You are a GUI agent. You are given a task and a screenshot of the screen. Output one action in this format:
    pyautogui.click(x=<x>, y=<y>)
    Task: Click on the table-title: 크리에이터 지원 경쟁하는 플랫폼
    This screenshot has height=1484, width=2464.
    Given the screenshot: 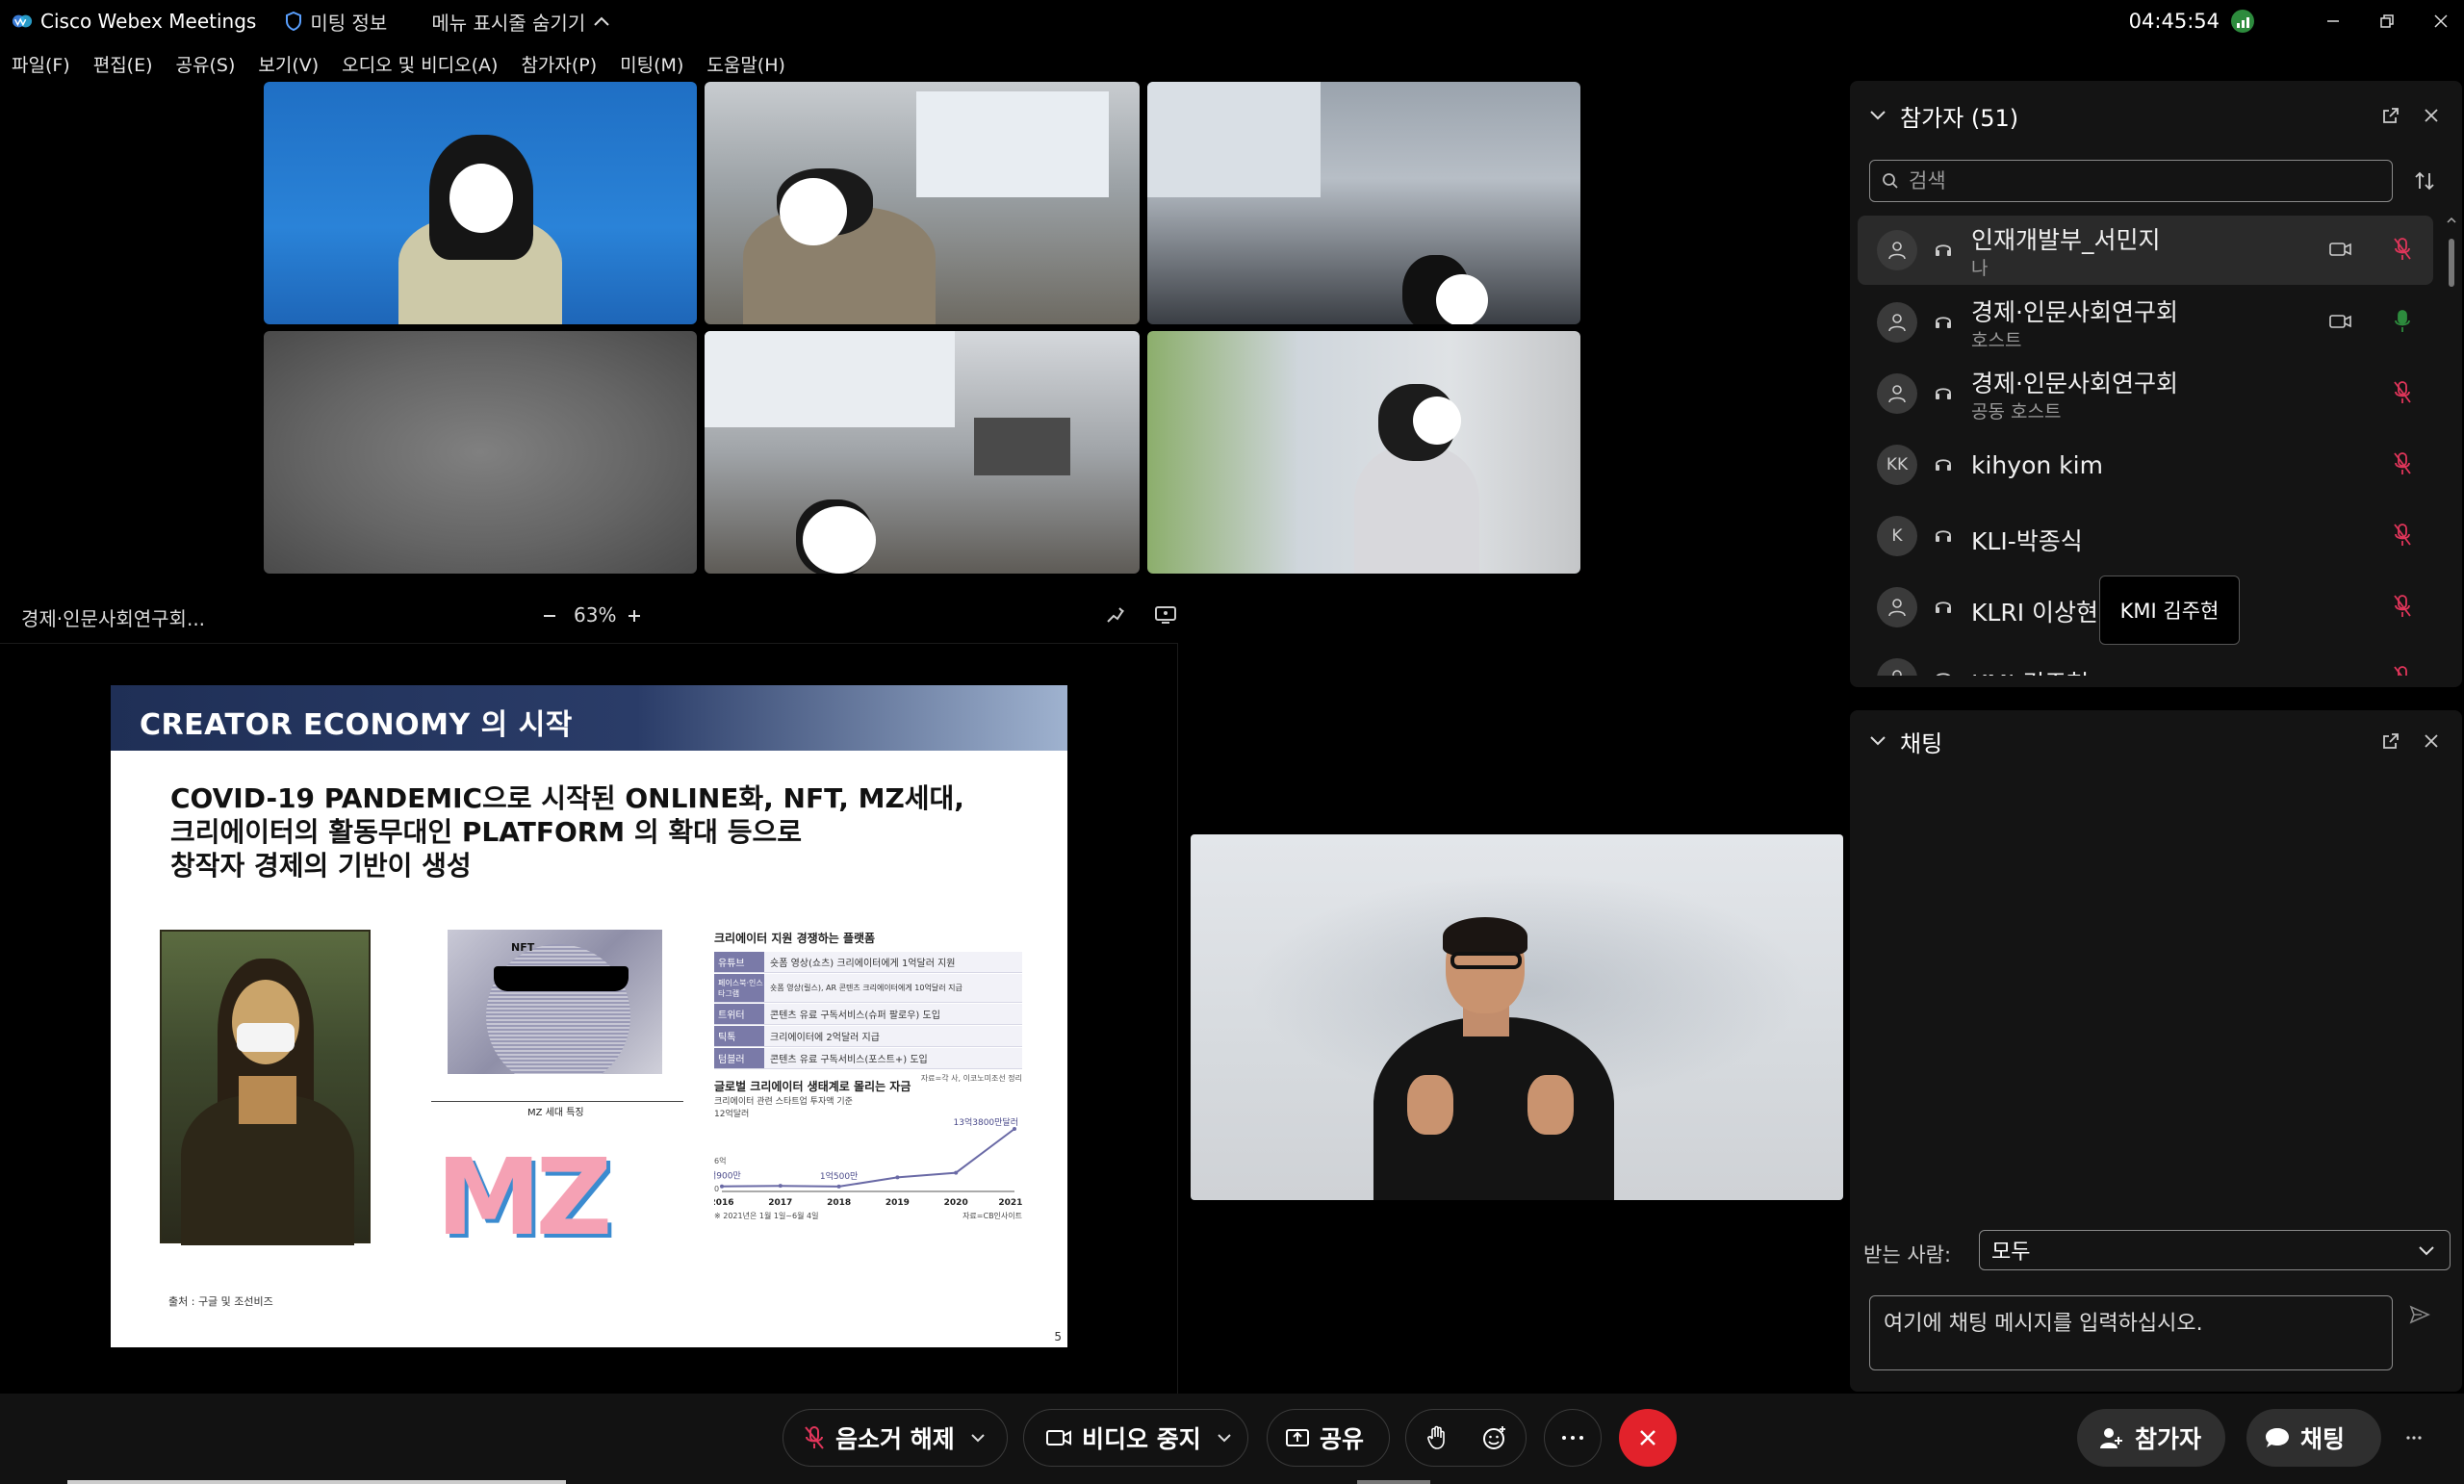 What is the action you would take?
    pyautogui.click(x=795, y=939)
    